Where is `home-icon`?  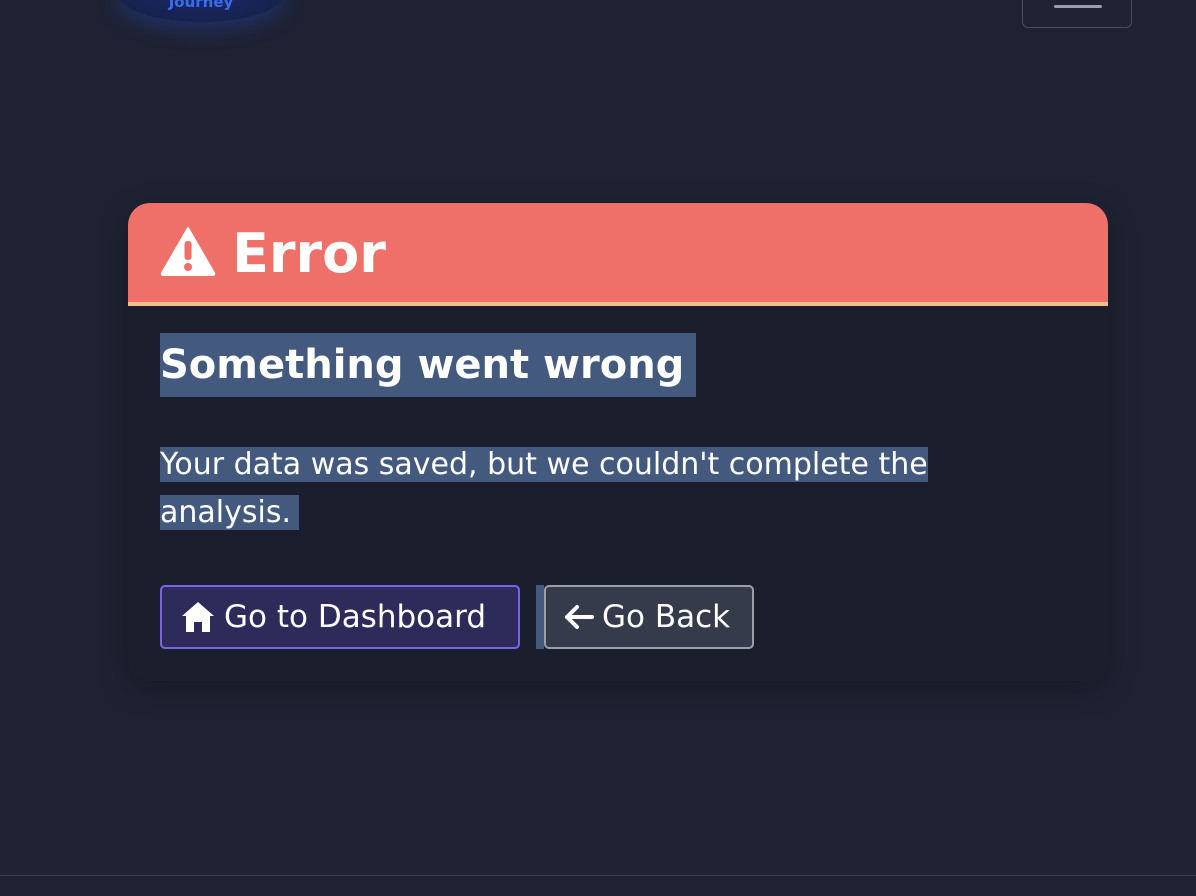
home-icon is located at coordinates (198, 617).